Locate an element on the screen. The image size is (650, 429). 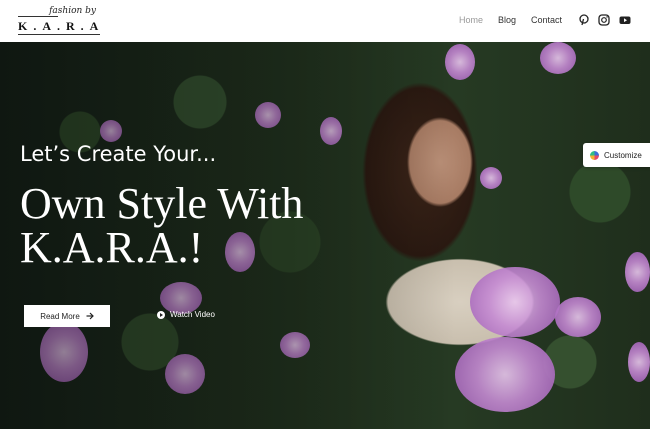
customize-button: Customize is located at coordinates (616, 155).